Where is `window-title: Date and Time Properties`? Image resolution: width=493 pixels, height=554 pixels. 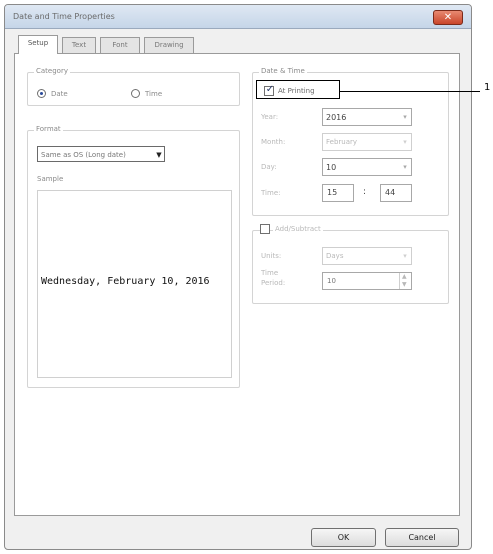
window-title: Date and Time Properties is located at coordinates (64, 16).